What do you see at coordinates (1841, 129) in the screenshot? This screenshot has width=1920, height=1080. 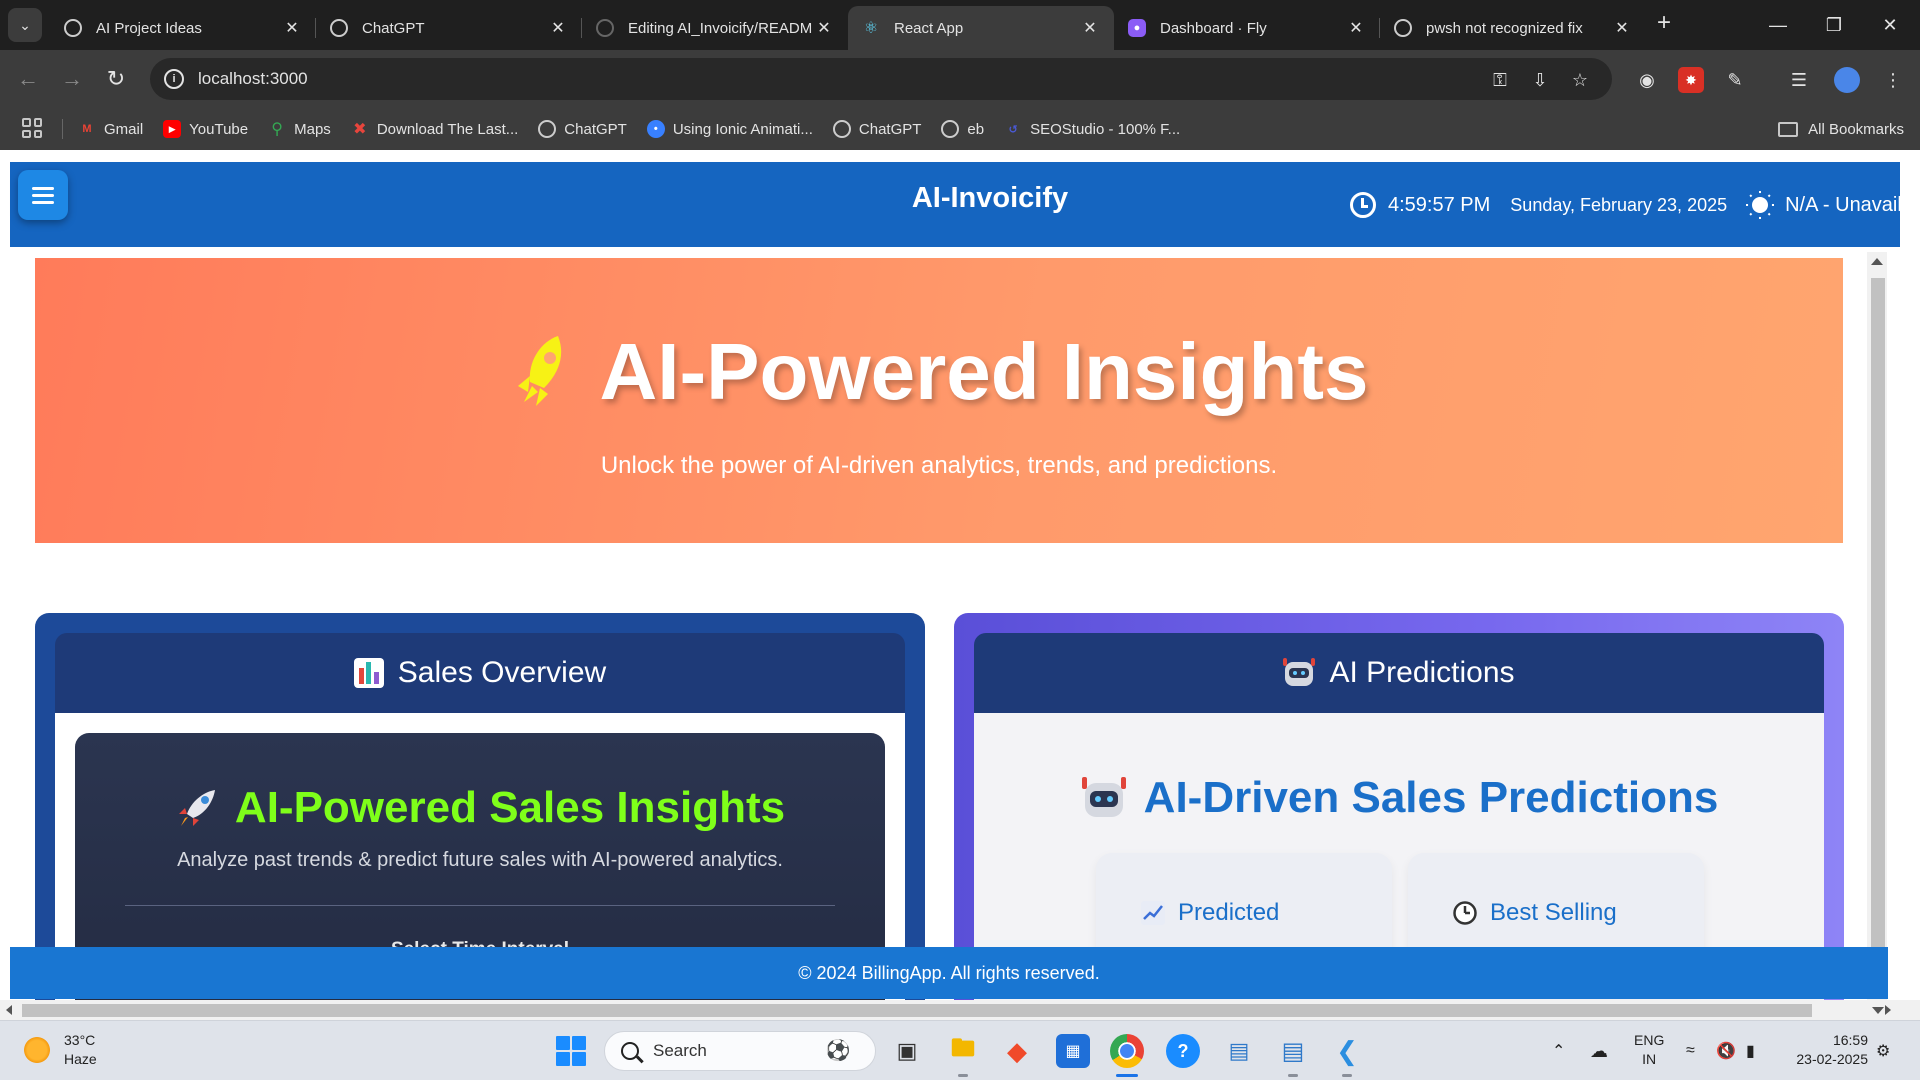 I see `all-bookmarks-button: All Bookmarks` at bounding box center [1841, 129].